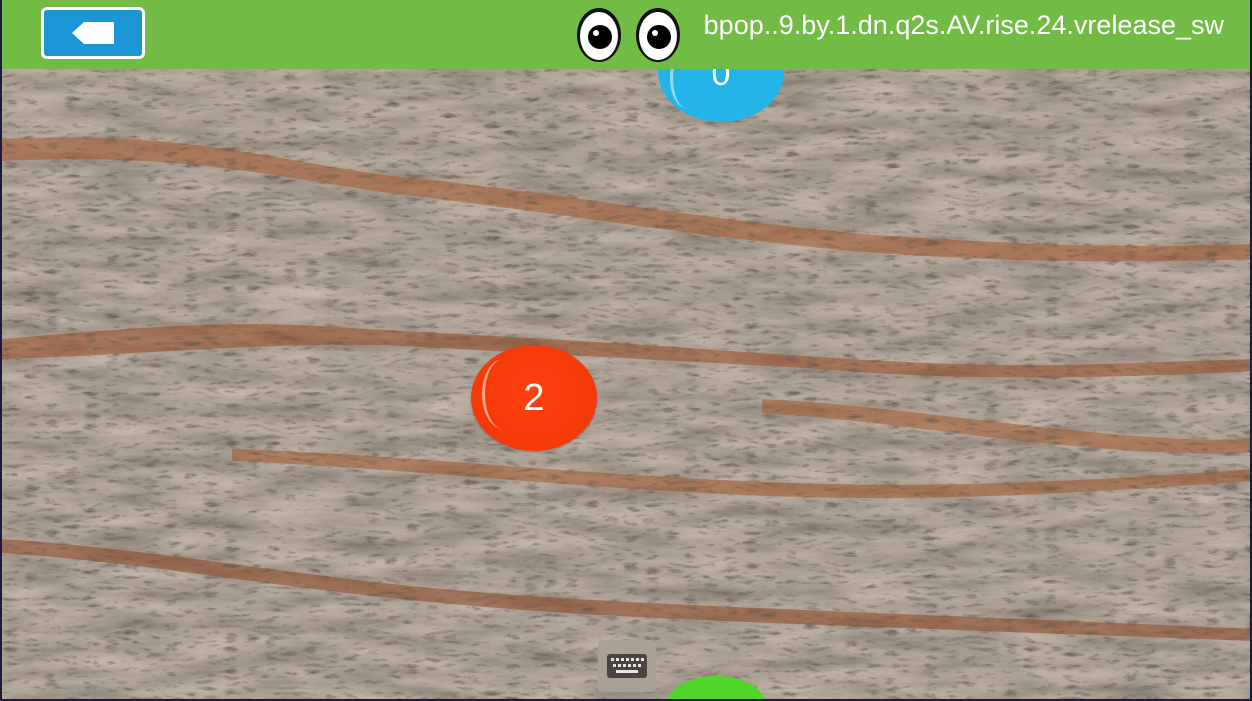 The height and width of the screenshot is (701, 1252). I want to click on ball-red-label: 2, so click(534, 398).